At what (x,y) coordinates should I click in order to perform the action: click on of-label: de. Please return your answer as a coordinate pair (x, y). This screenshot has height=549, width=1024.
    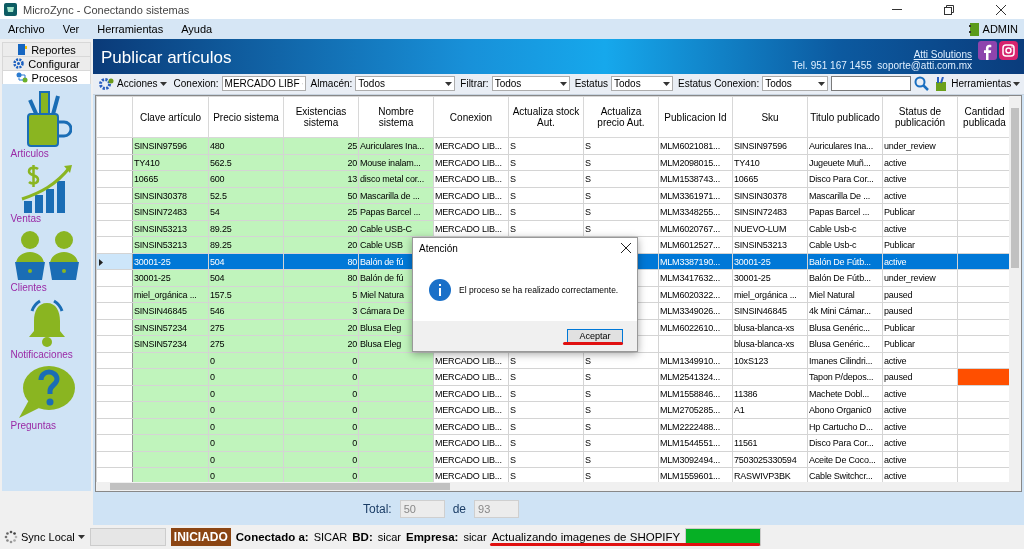
    Looking at the image, I should click on (459, 508).